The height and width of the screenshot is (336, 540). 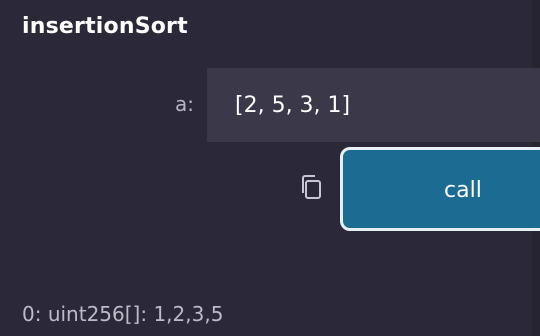 What do you see at coordinates (105, 26) in the screenshot?
I see `function-name: insertionSort` at bounding box center [105, 26].